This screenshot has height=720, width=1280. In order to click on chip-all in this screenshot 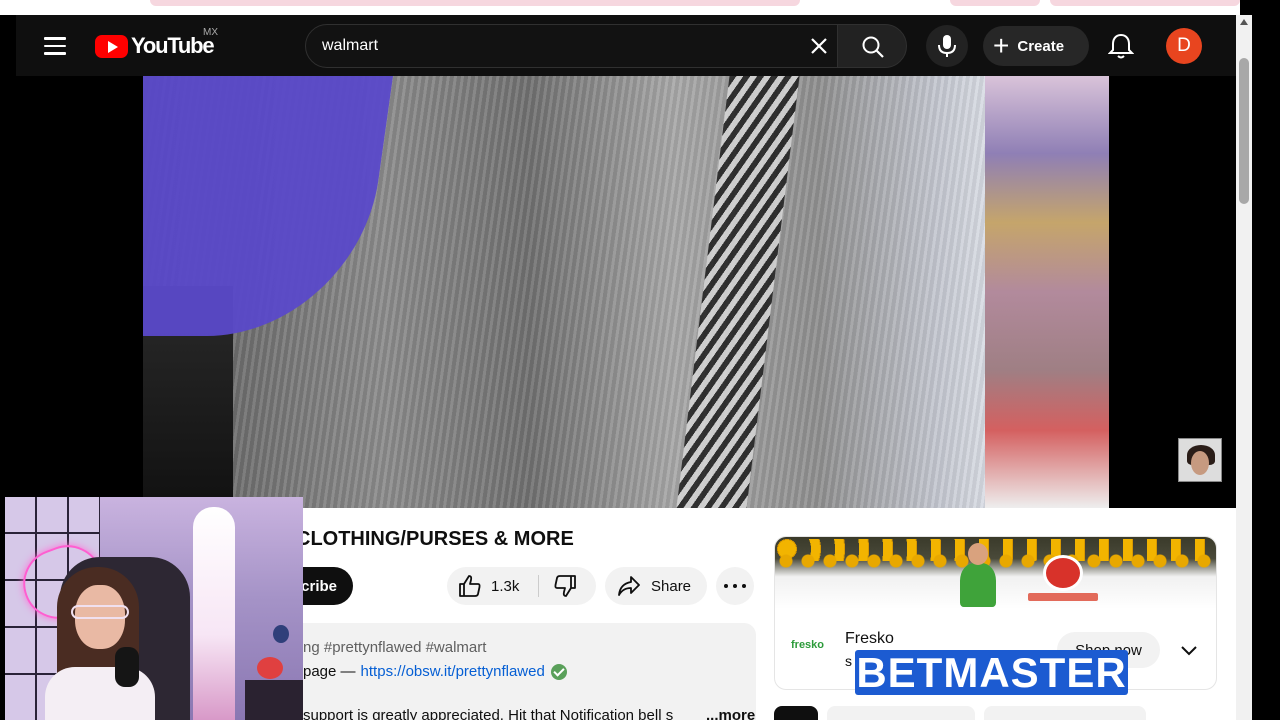, I will do `click(796, 713)`.